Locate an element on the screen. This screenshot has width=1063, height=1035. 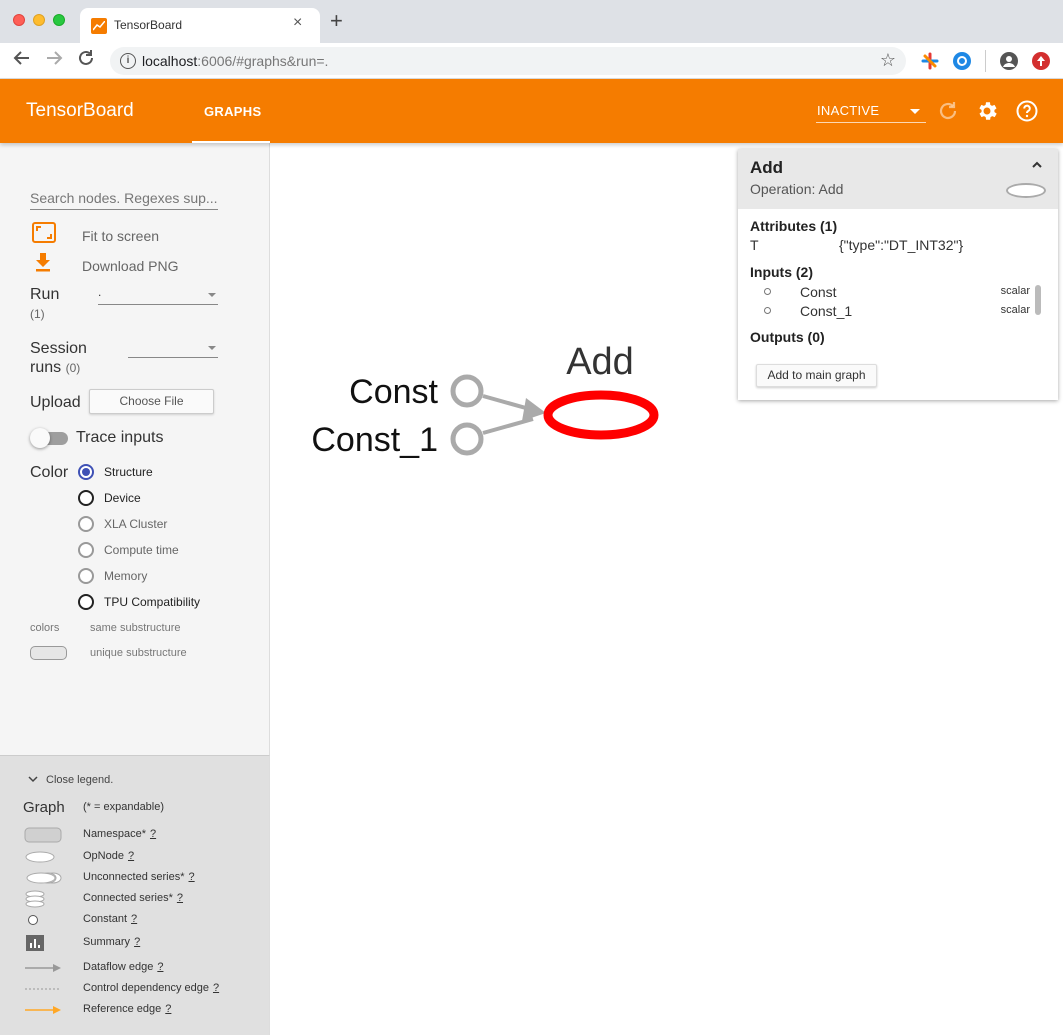
reload-button is located at coordinates (86, 61).